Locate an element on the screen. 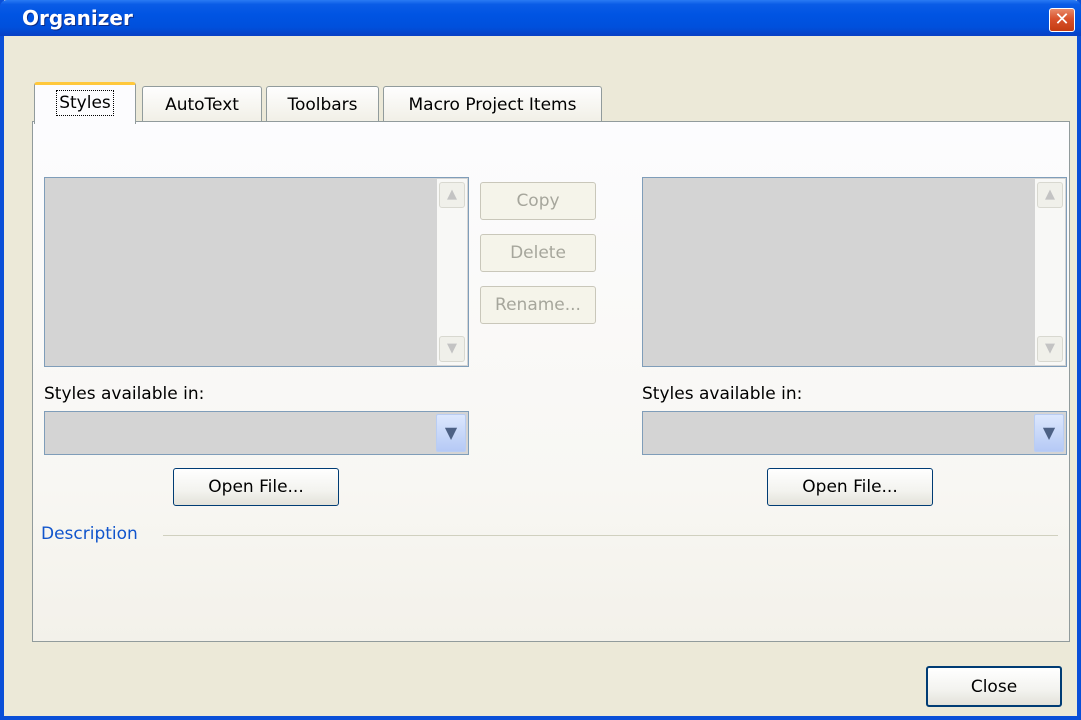 The image size is (1081, 720). right-available-label: Styles available in: is located at coordinates (722, 394).